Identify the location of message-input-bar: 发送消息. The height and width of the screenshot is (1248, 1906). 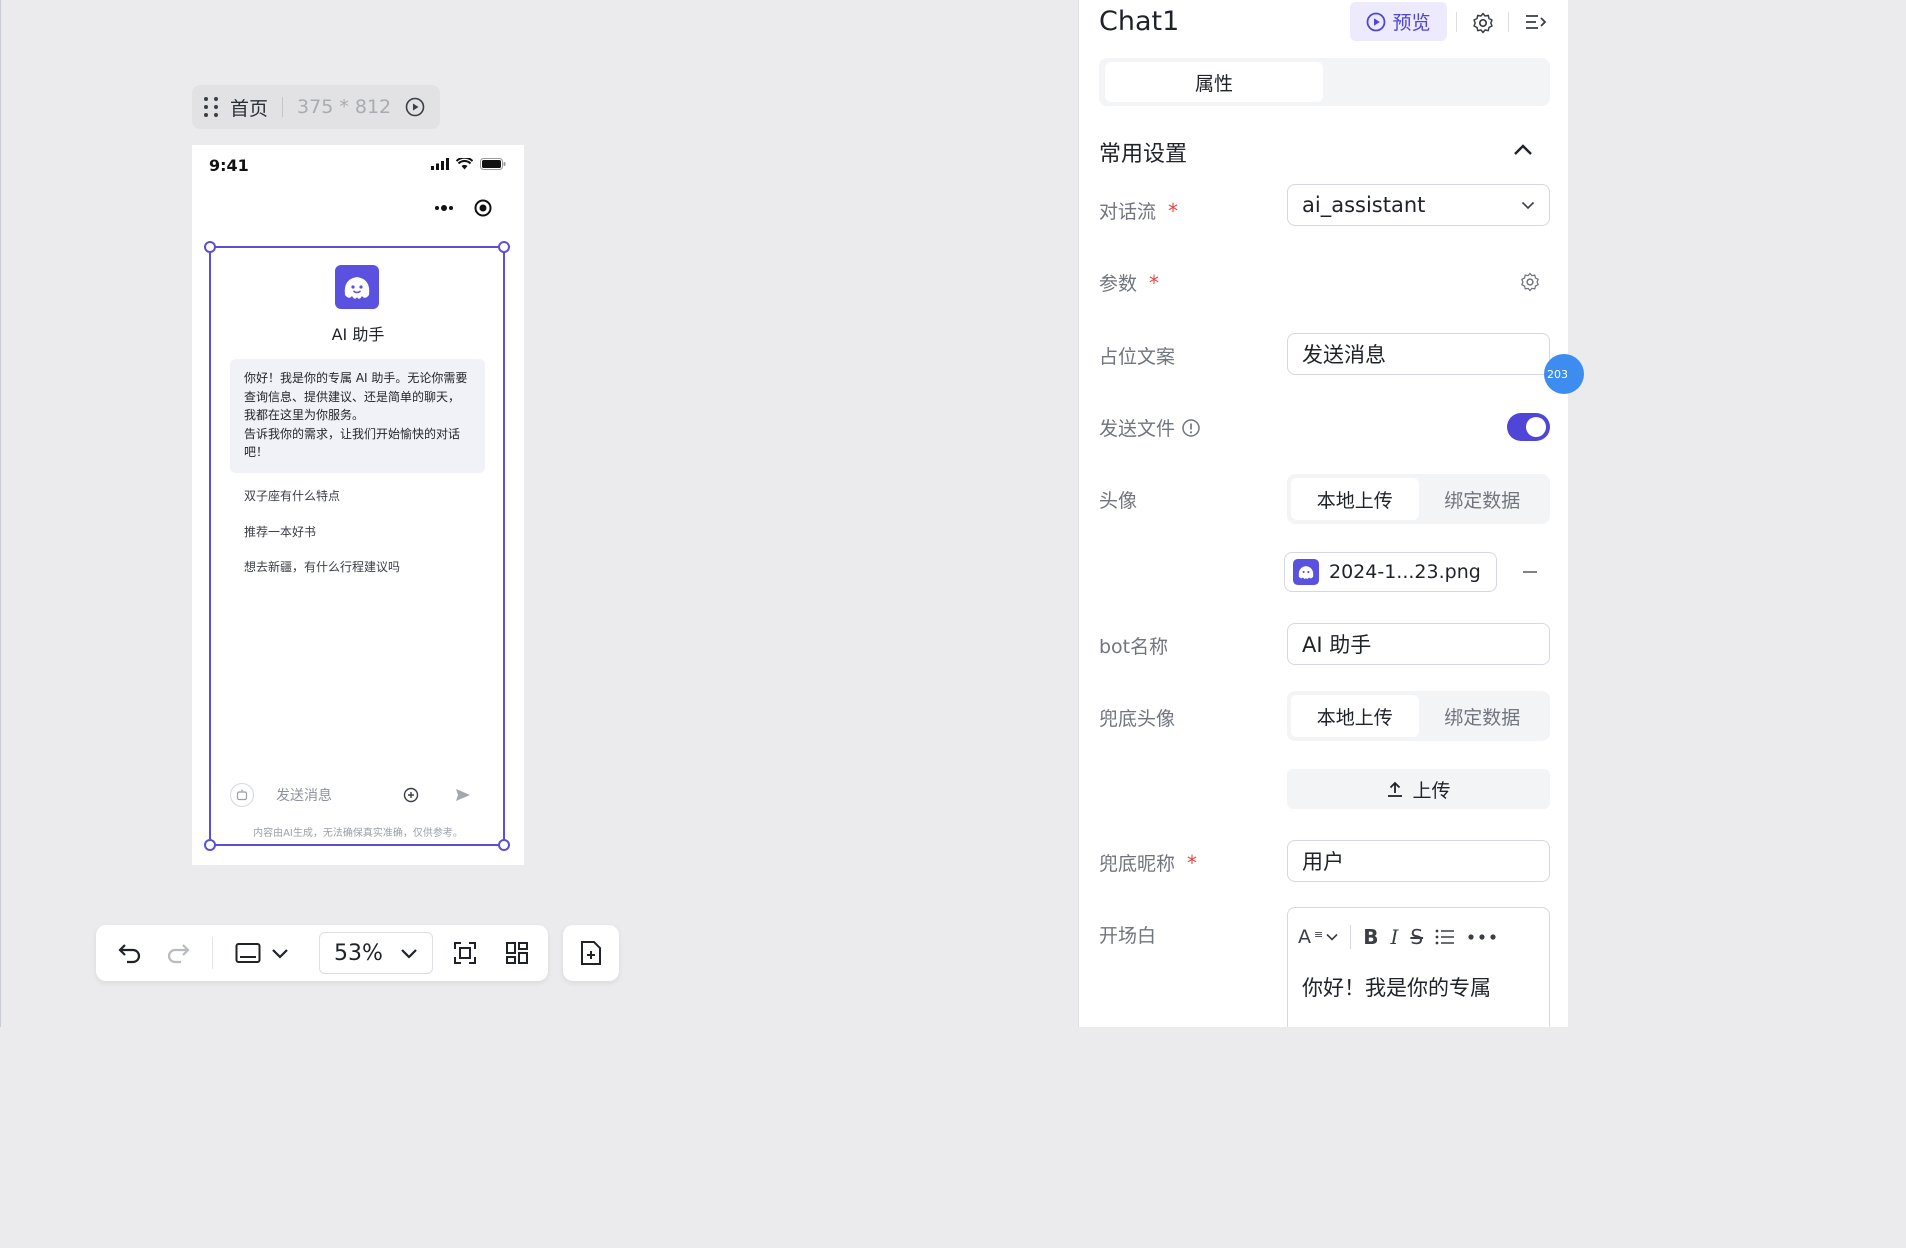
(357, 795).